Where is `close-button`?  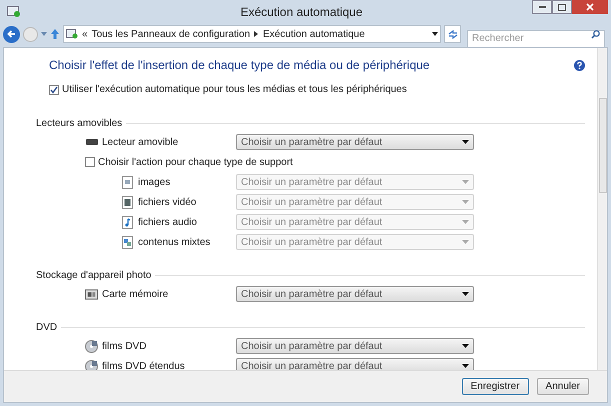 close-button is located at coordinates (590, 7).